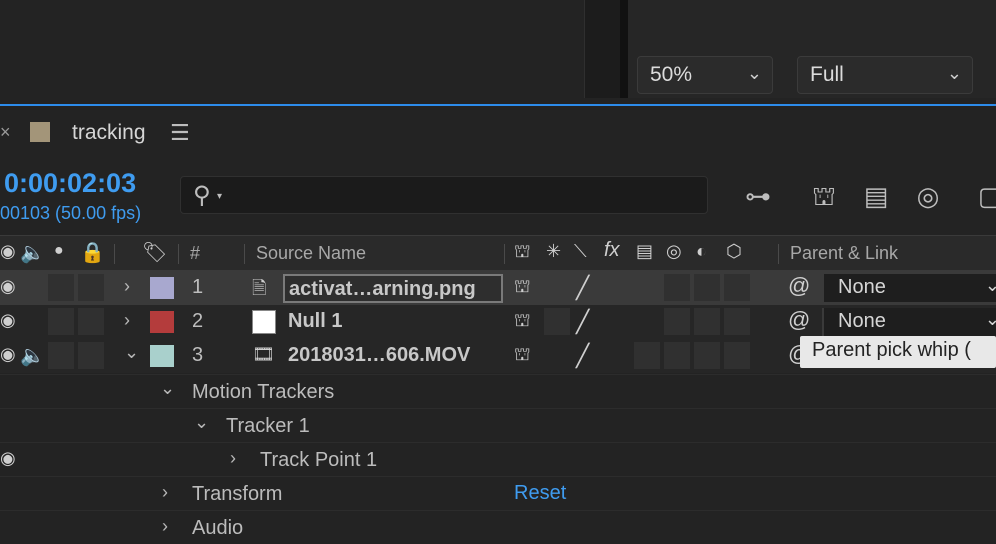 The height and width of the screenshot is (544, 996). Describe the element at coordinates (612, 250) in the screenshot. I see `effects-switch-icon: fx` at that location.